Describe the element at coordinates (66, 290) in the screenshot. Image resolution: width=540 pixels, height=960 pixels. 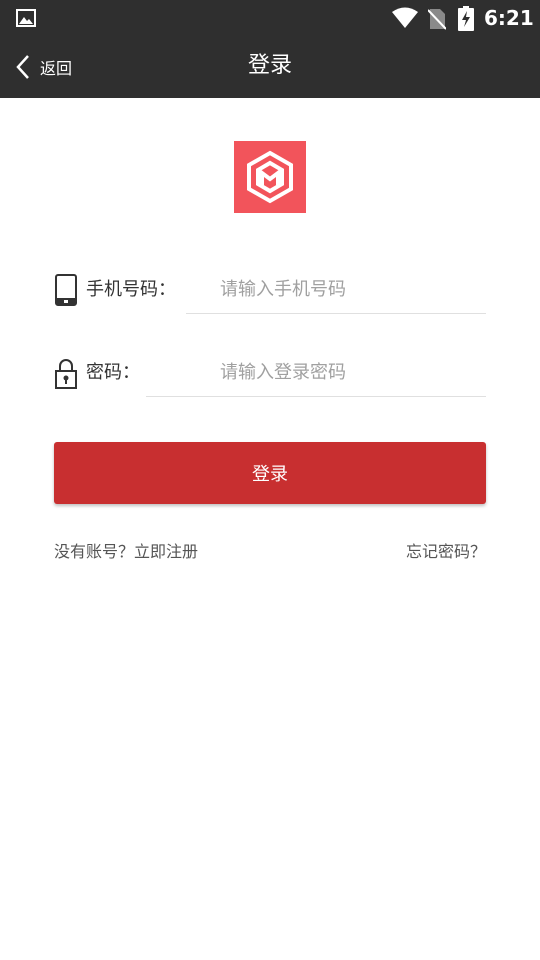
I see `phone-icon` at that location.